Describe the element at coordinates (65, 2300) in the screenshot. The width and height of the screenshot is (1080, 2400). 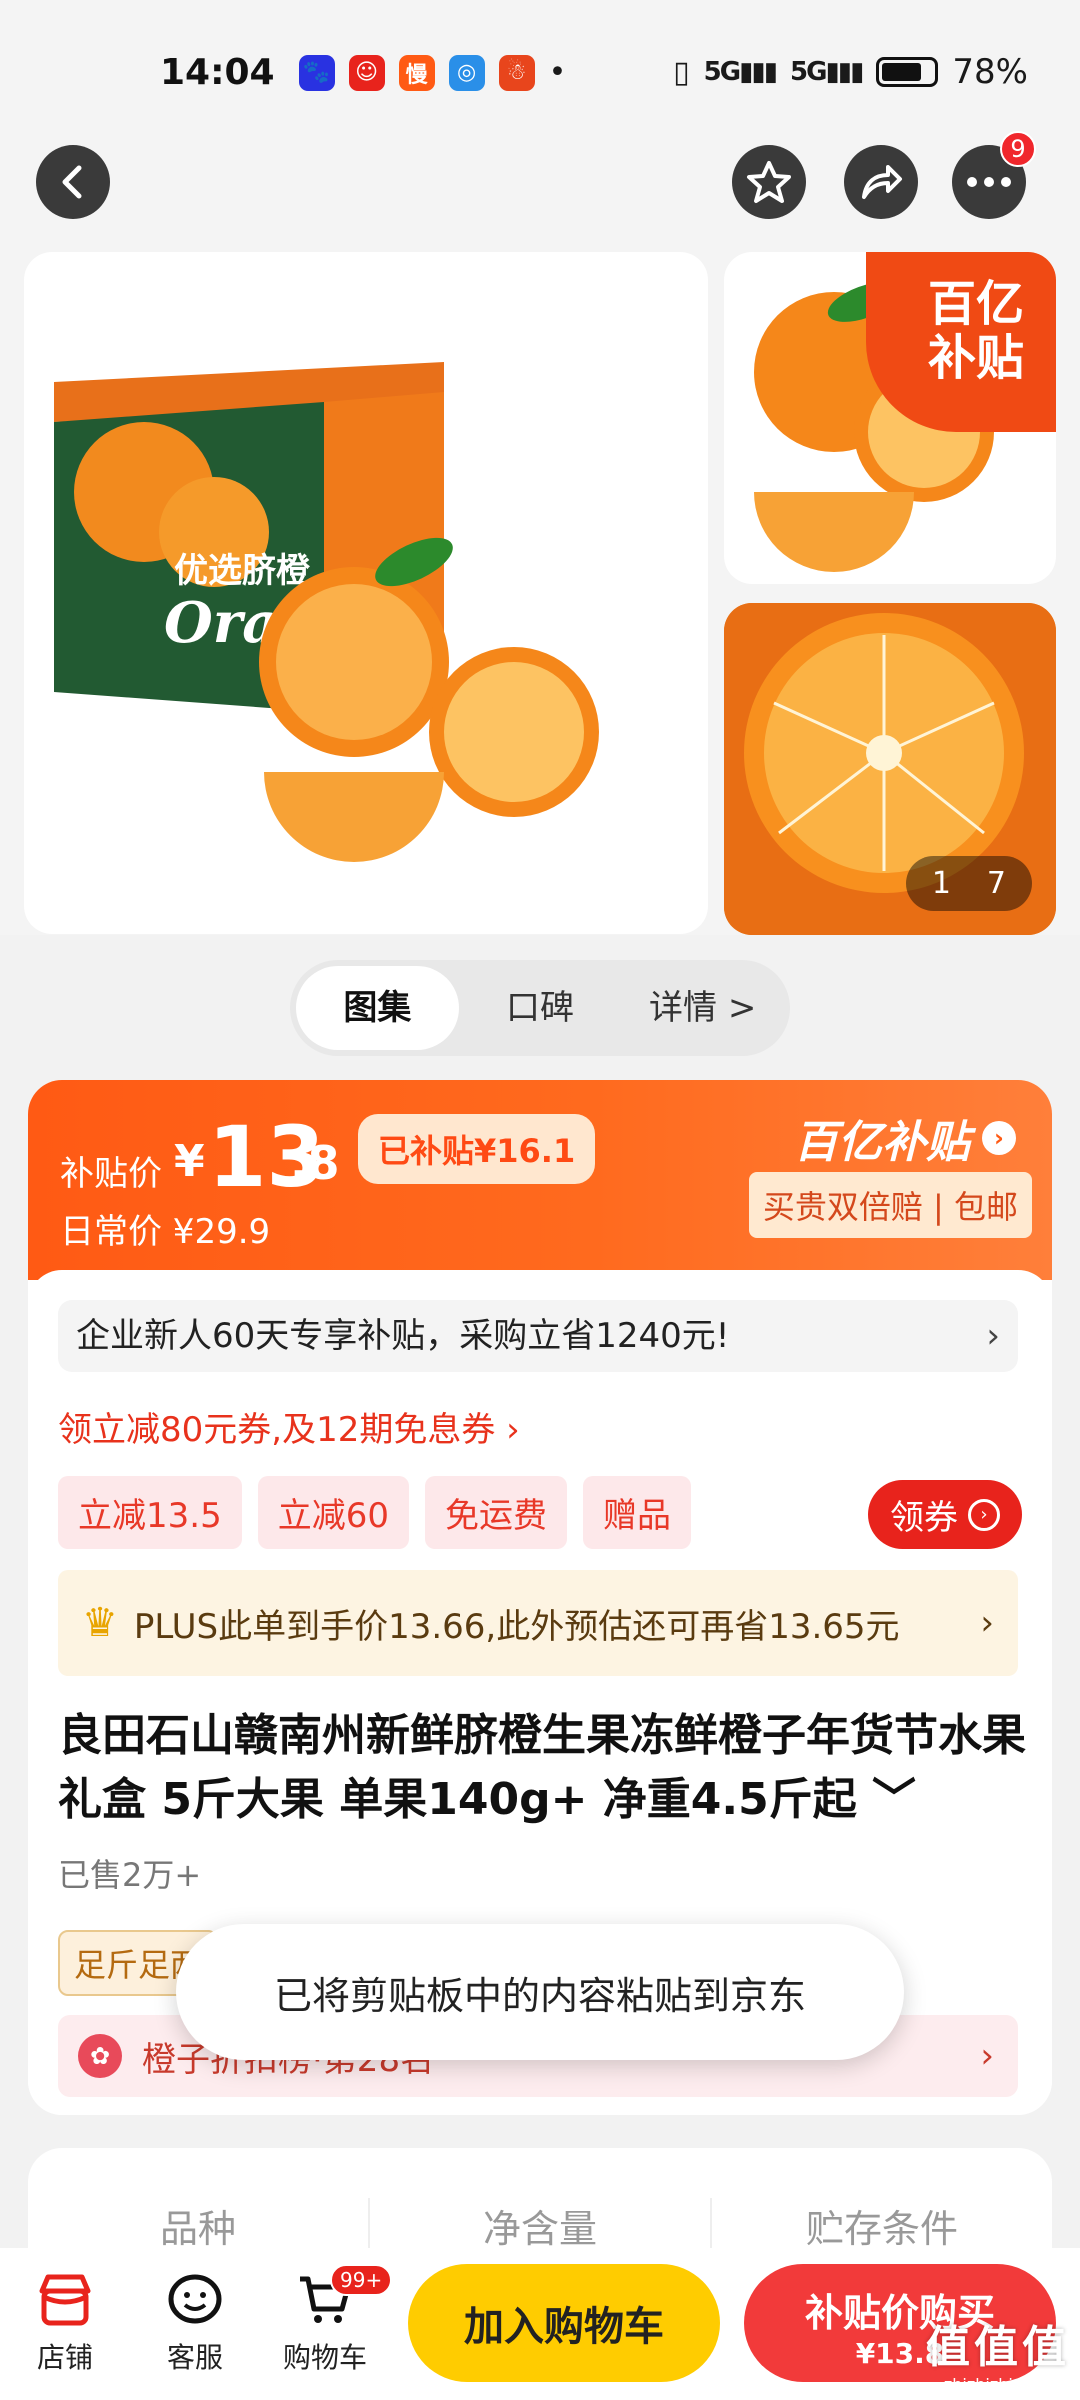
I see `store-icon` at that location.